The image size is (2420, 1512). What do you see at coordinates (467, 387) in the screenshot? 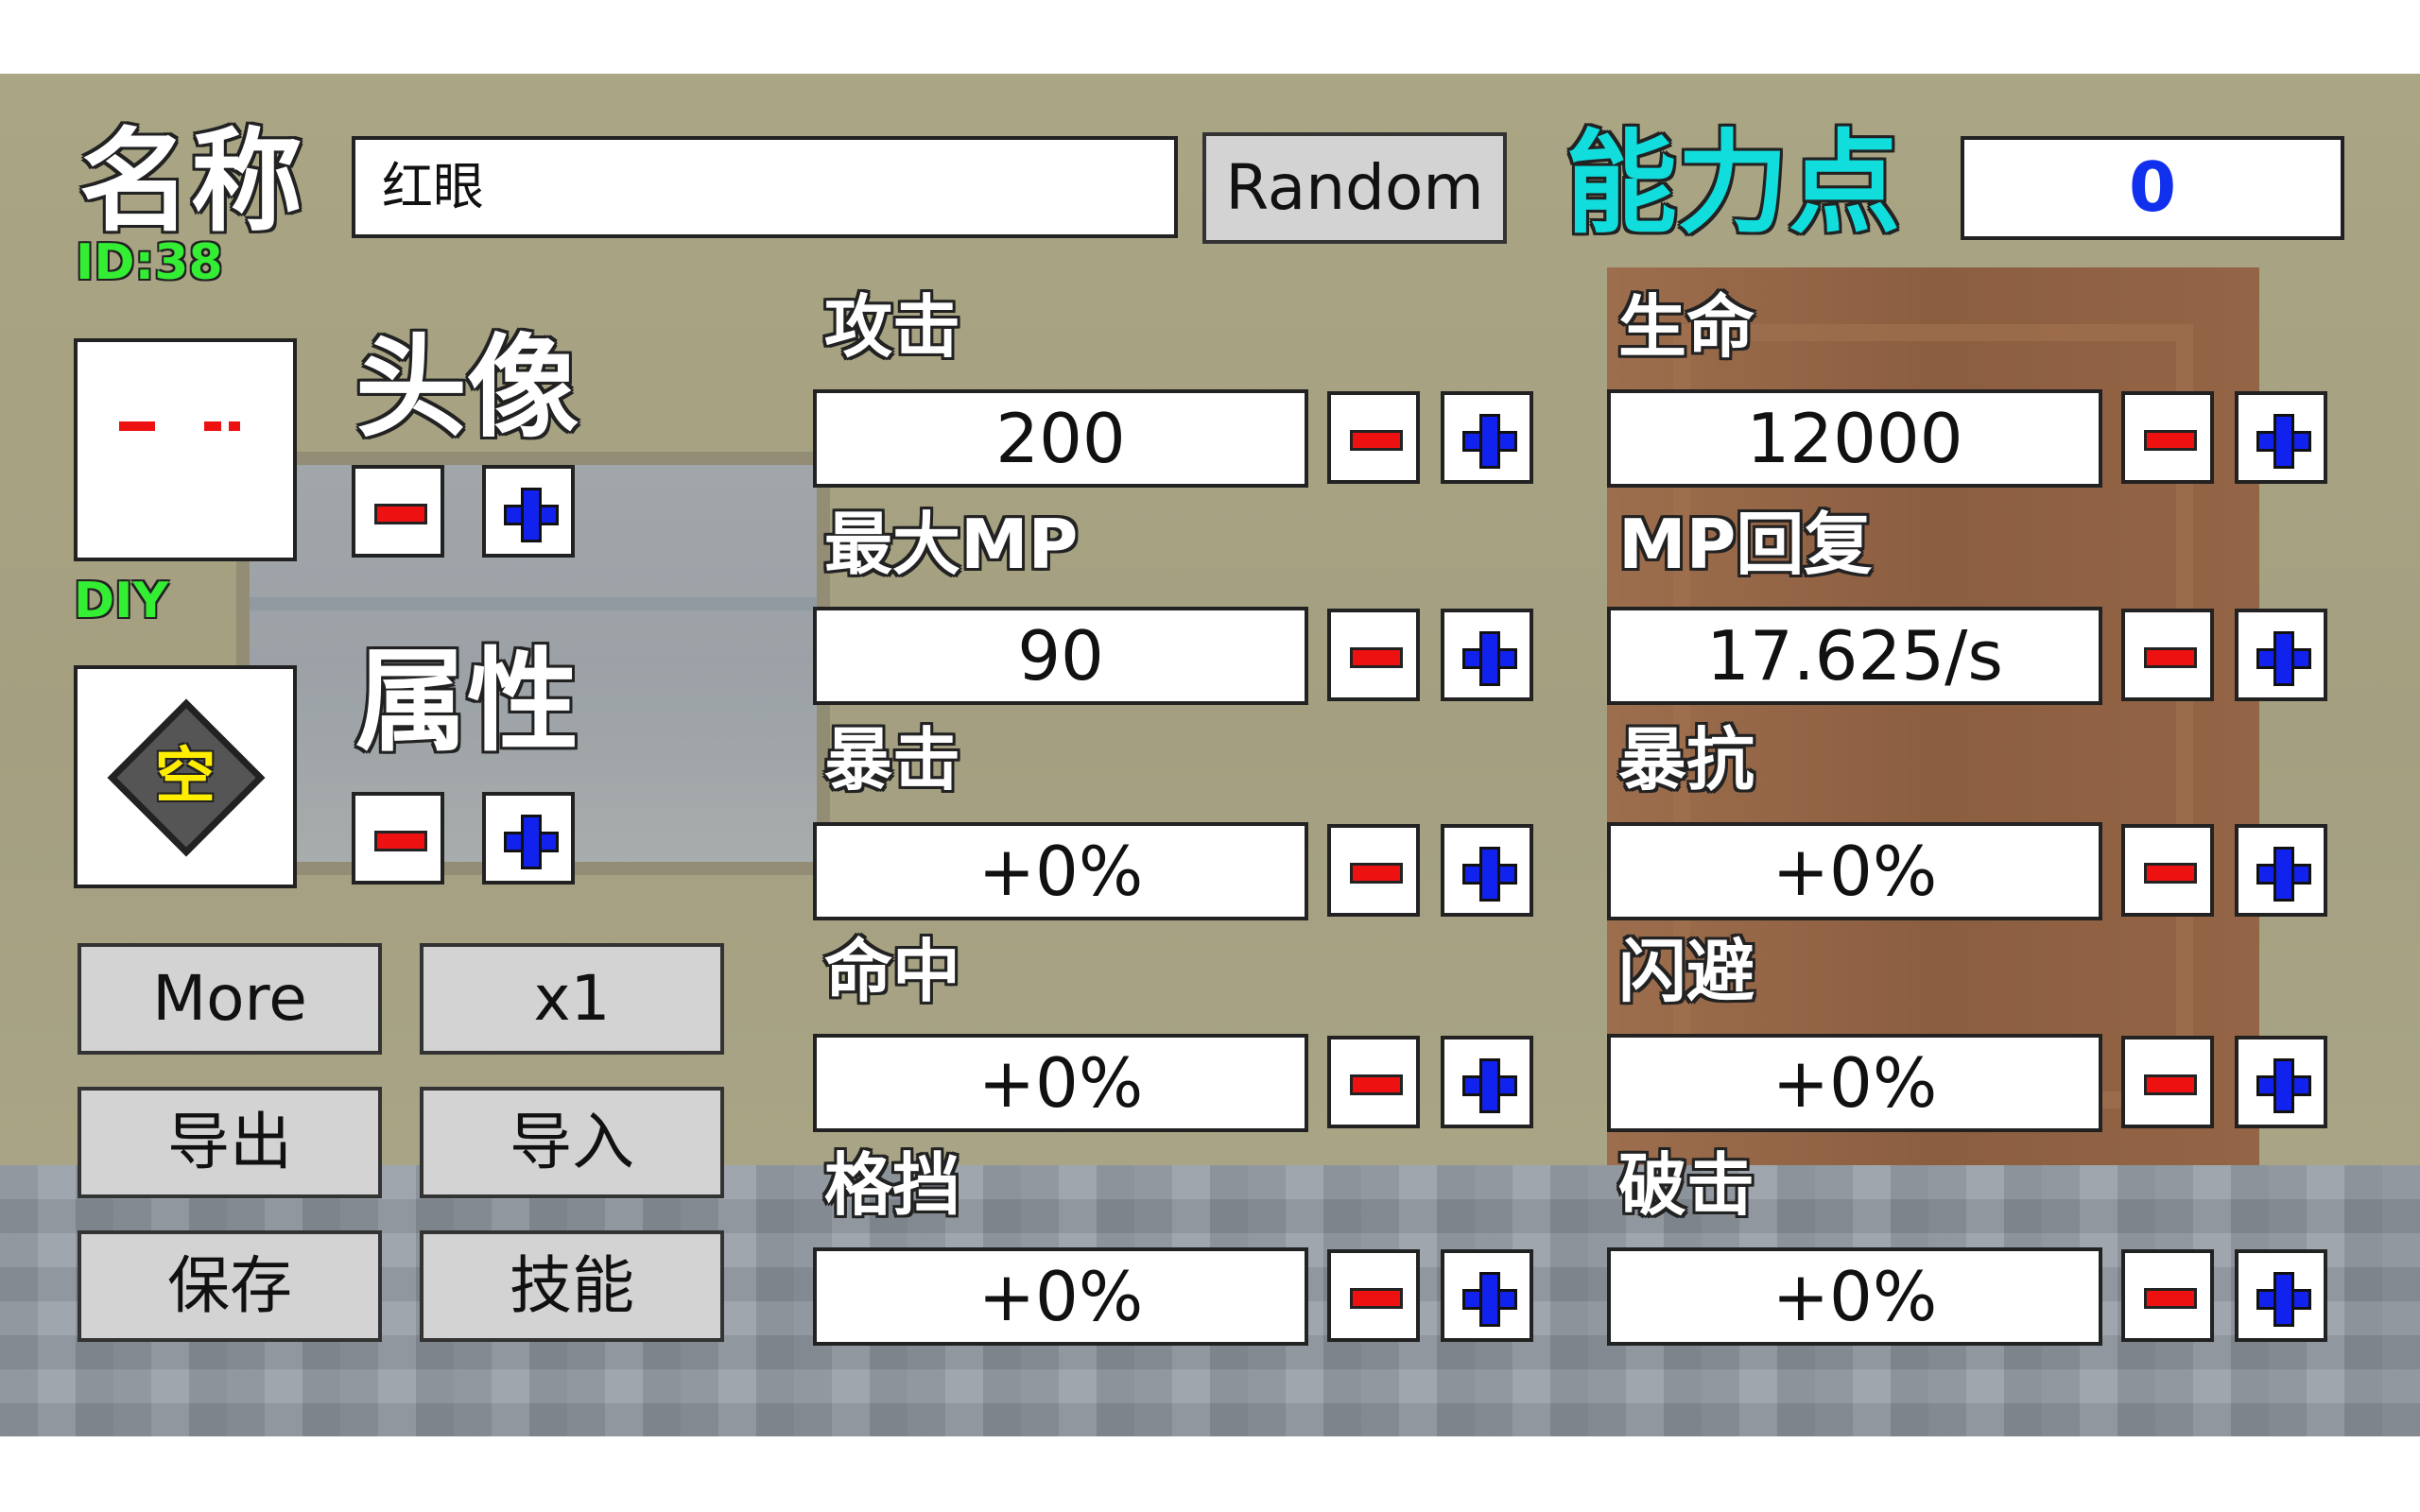
I see `avatar-label: 头像` at bounding box center [467, 387].